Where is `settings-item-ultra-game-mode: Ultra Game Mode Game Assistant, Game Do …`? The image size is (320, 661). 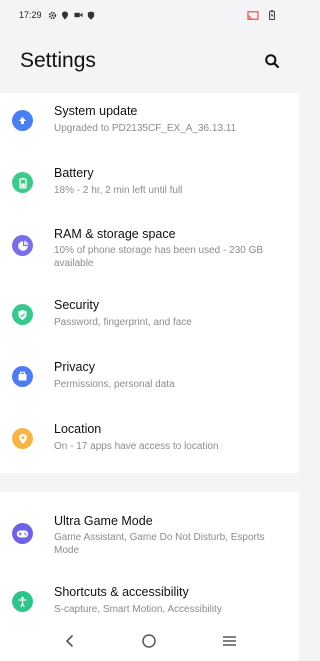
settings-item-ultra-game-mode: Ultra Game Mode Game Assistant, Game Do … is located at coordinates (149, 542).